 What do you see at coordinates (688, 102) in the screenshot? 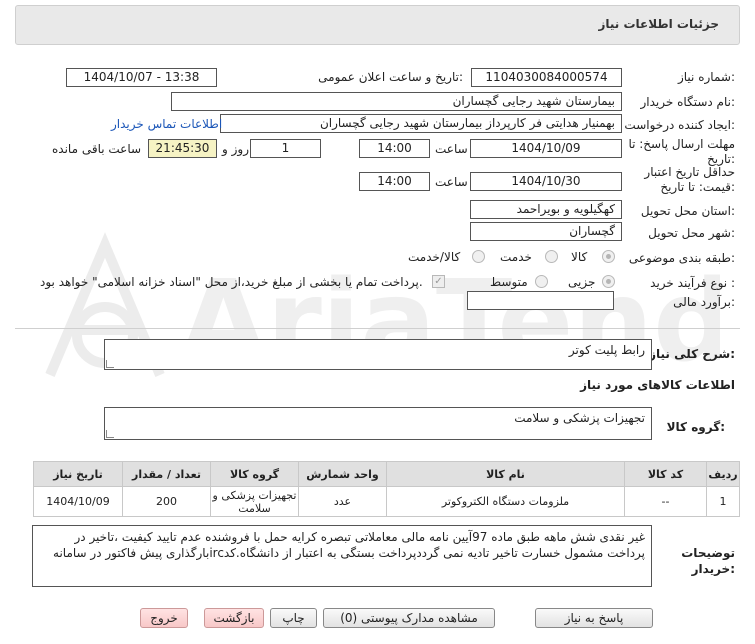
I see `buyer-org-label: نام دستگاه خریدار:` at bounding box center [688, 102].